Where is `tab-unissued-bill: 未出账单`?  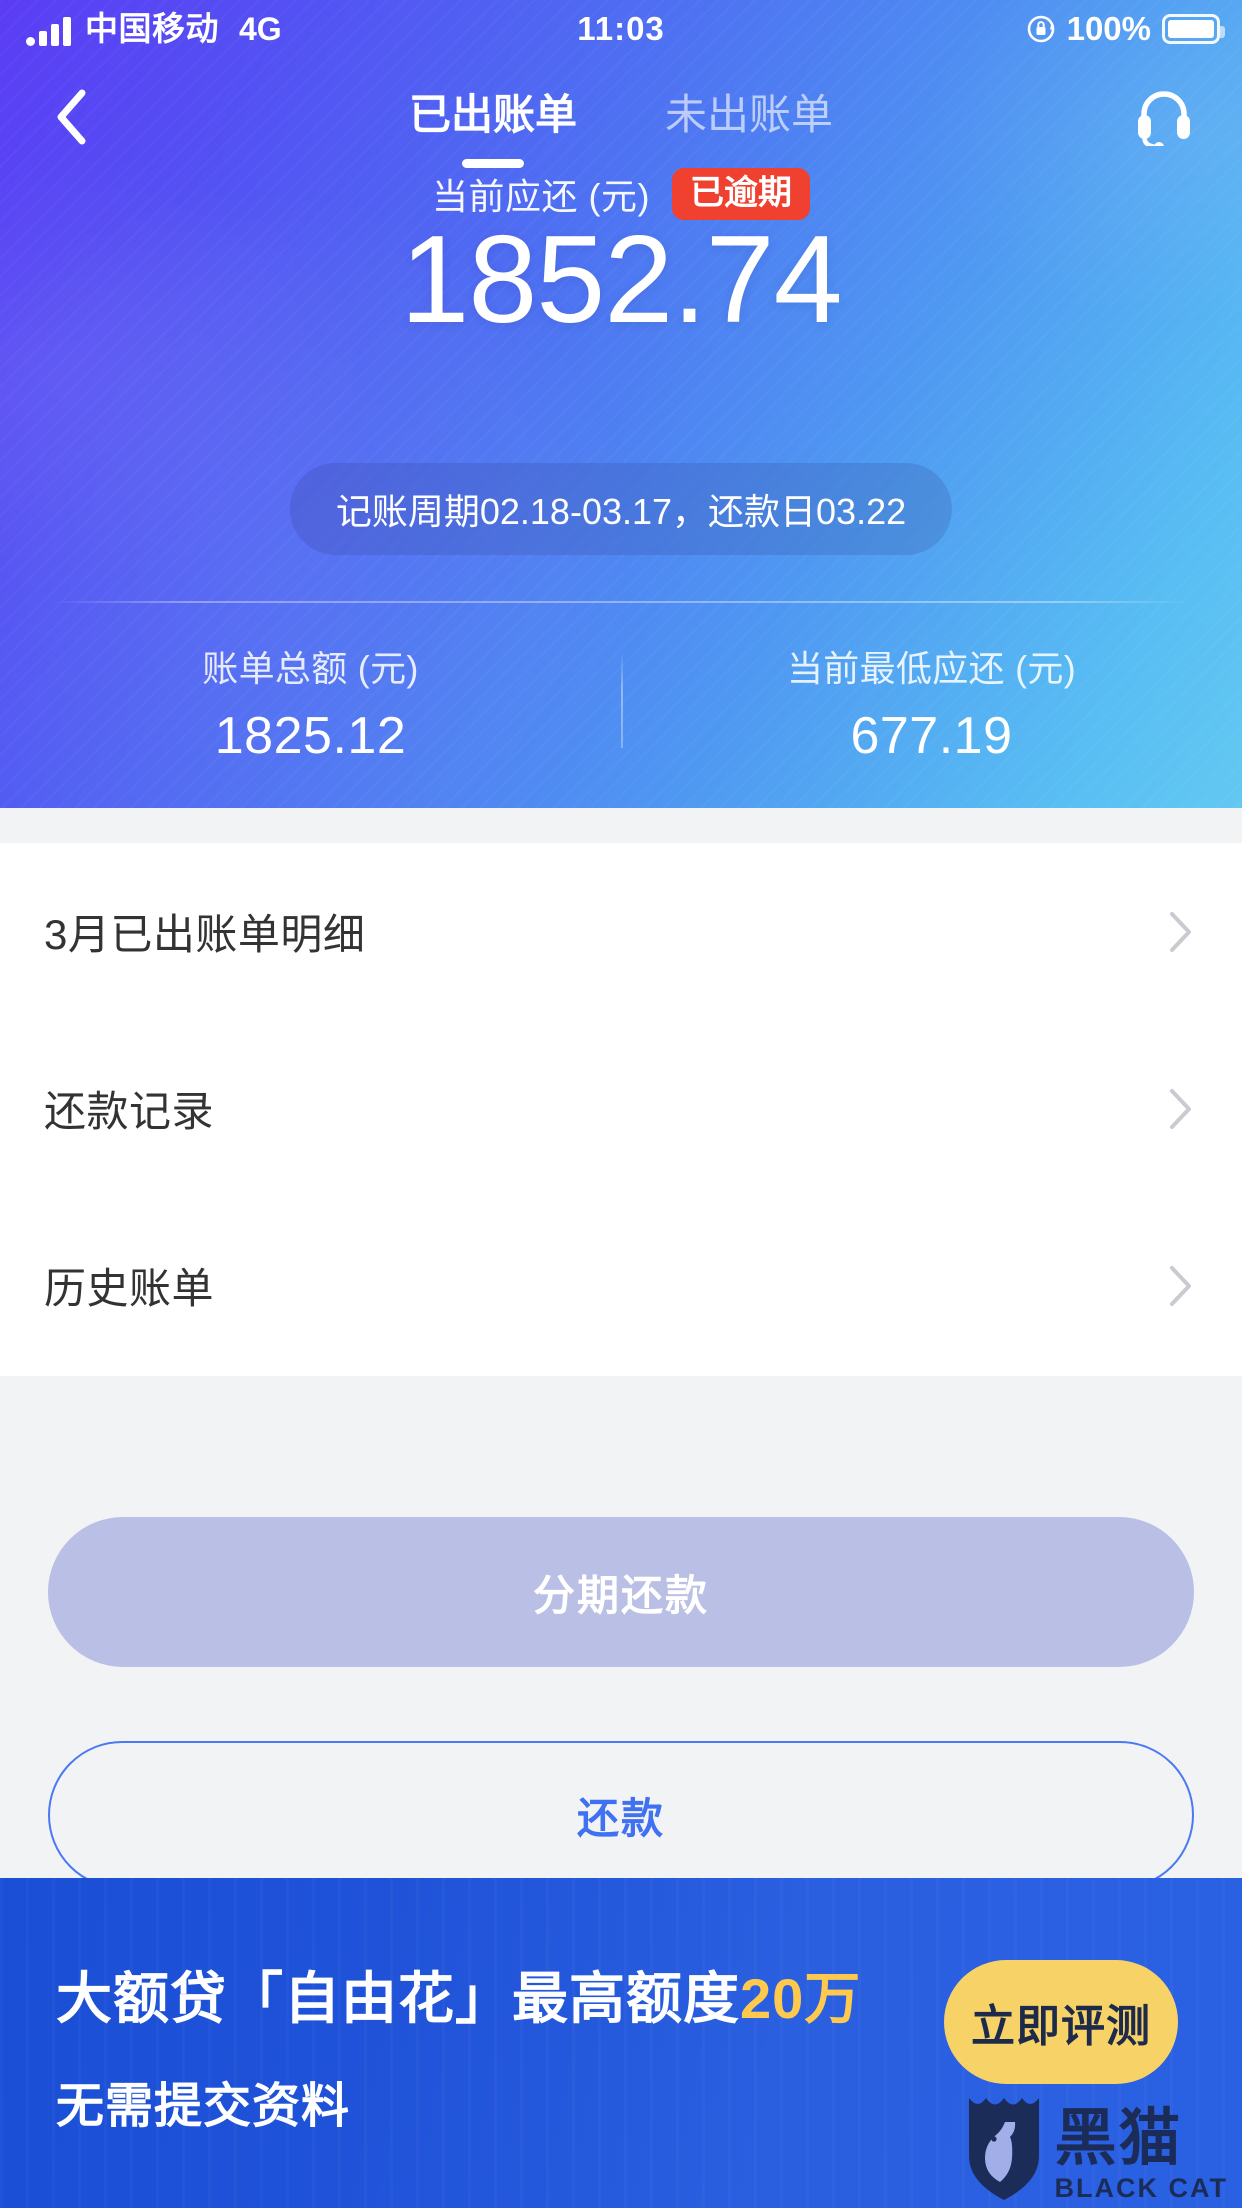 tab-unissued-bill: 未出账单 is located at coordinates (749, 113).